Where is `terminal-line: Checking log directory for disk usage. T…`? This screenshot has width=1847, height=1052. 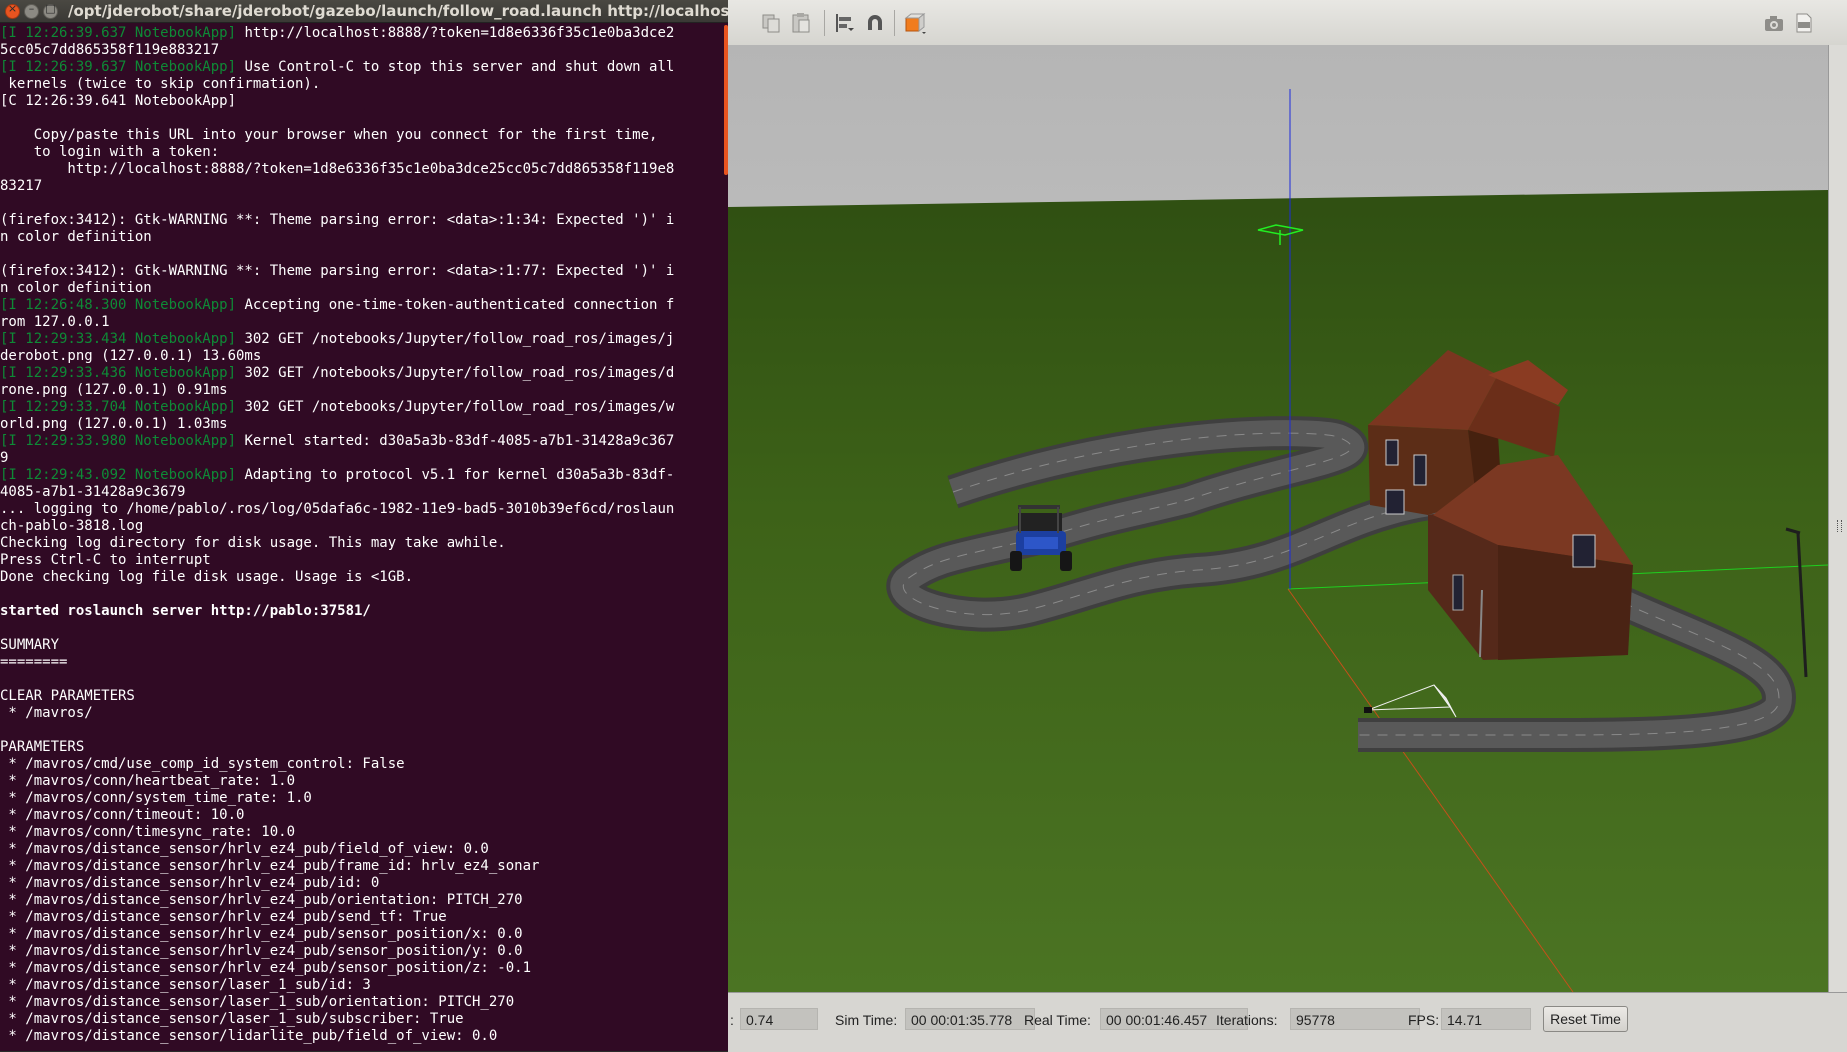
terminal-line: Checking log directory for disk usage. T… is located at coordinates (364, 543).